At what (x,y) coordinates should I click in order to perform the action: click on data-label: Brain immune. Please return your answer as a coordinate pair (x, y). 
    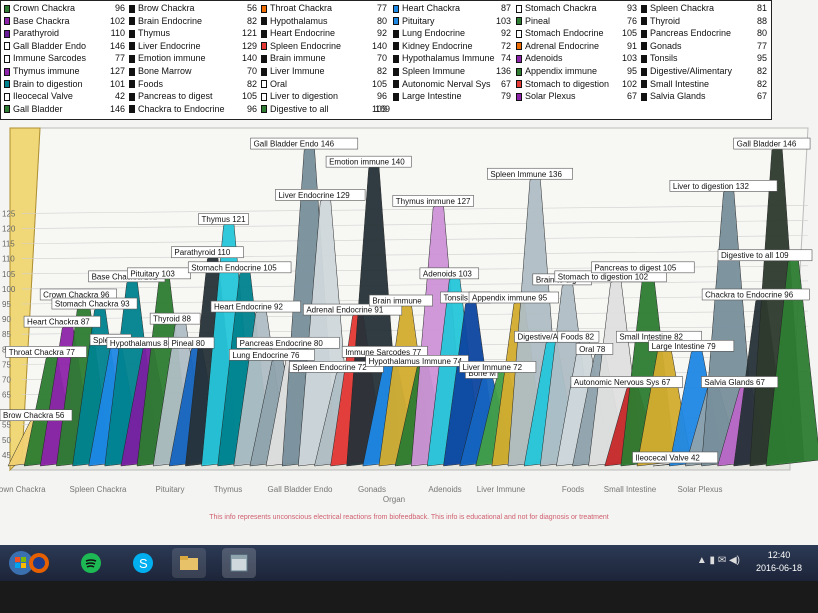
    Looking at the image, I should click on (397, 301).